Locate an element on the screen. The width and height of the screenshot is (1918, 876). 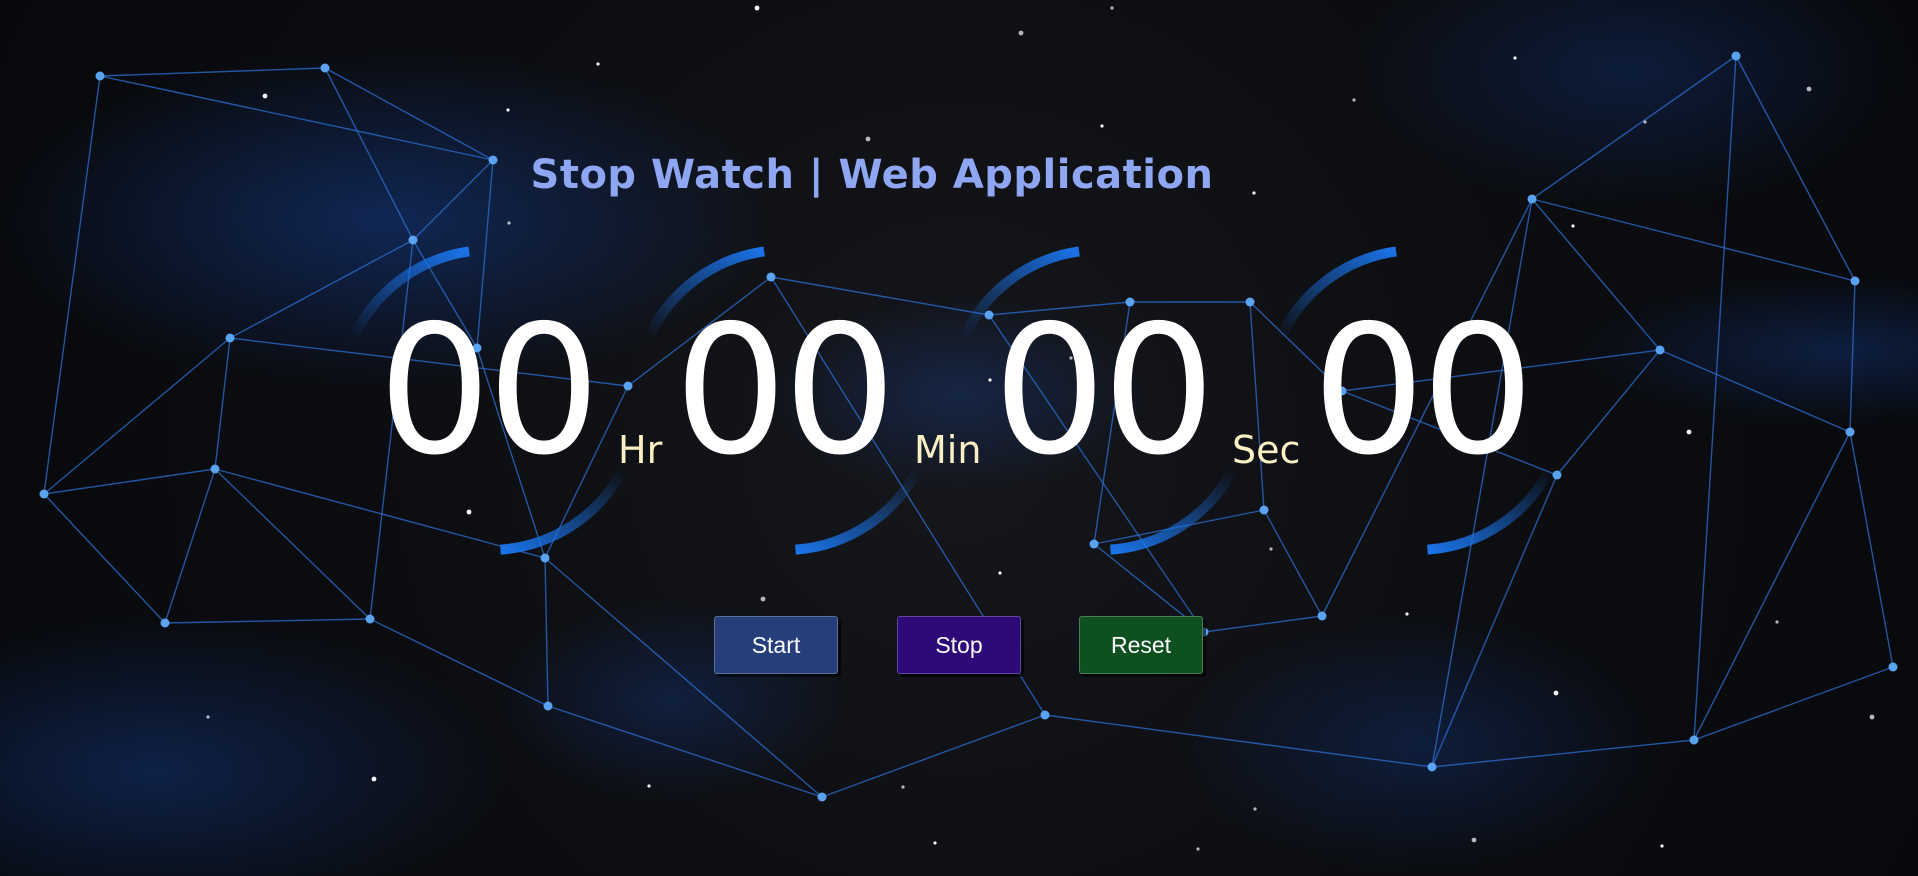
reset-button: Reset is located at coordinates (1141, 645).